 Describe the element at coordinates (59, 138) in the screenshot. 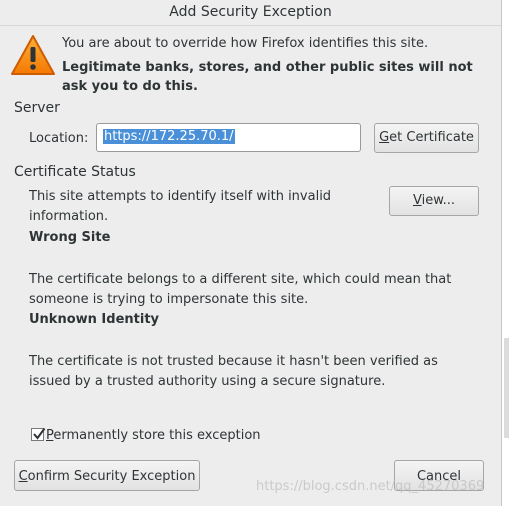

I see `location-label: Location:` at that location.